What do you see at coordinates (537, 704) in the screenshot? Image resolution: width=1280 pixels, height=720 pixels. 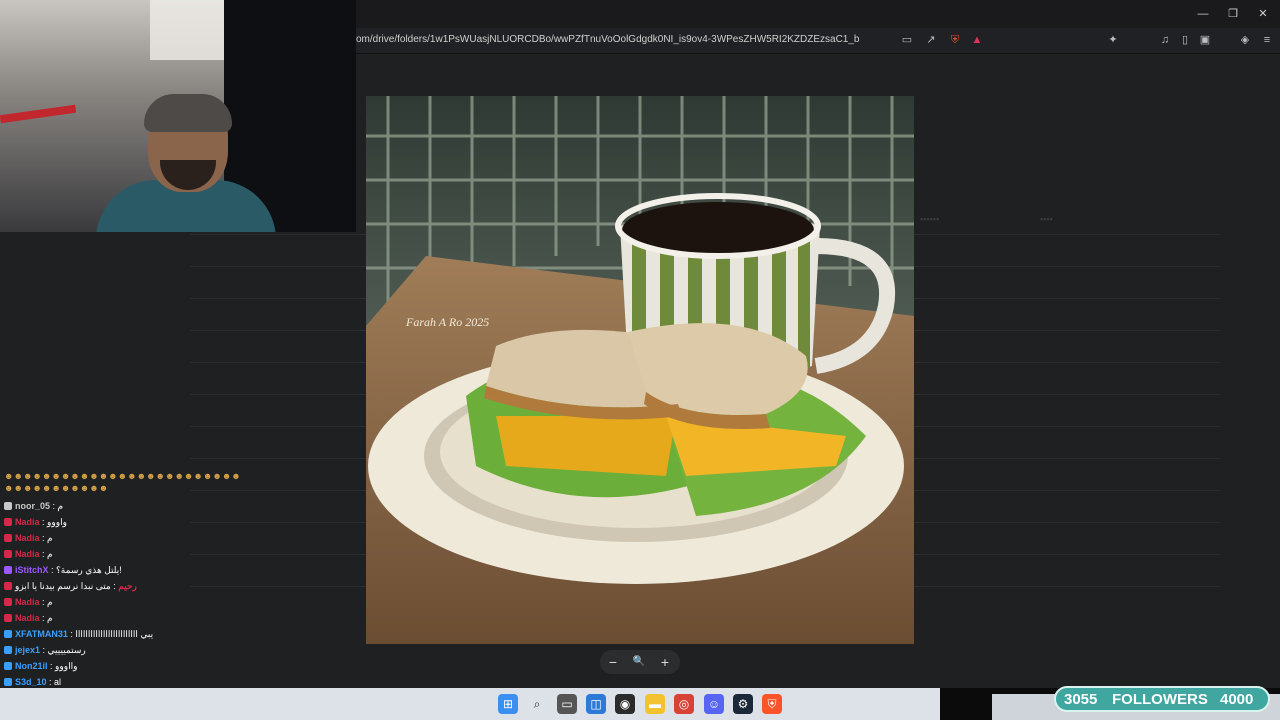 I see `search-icon: ⌕` at bounding box center [537, 704].